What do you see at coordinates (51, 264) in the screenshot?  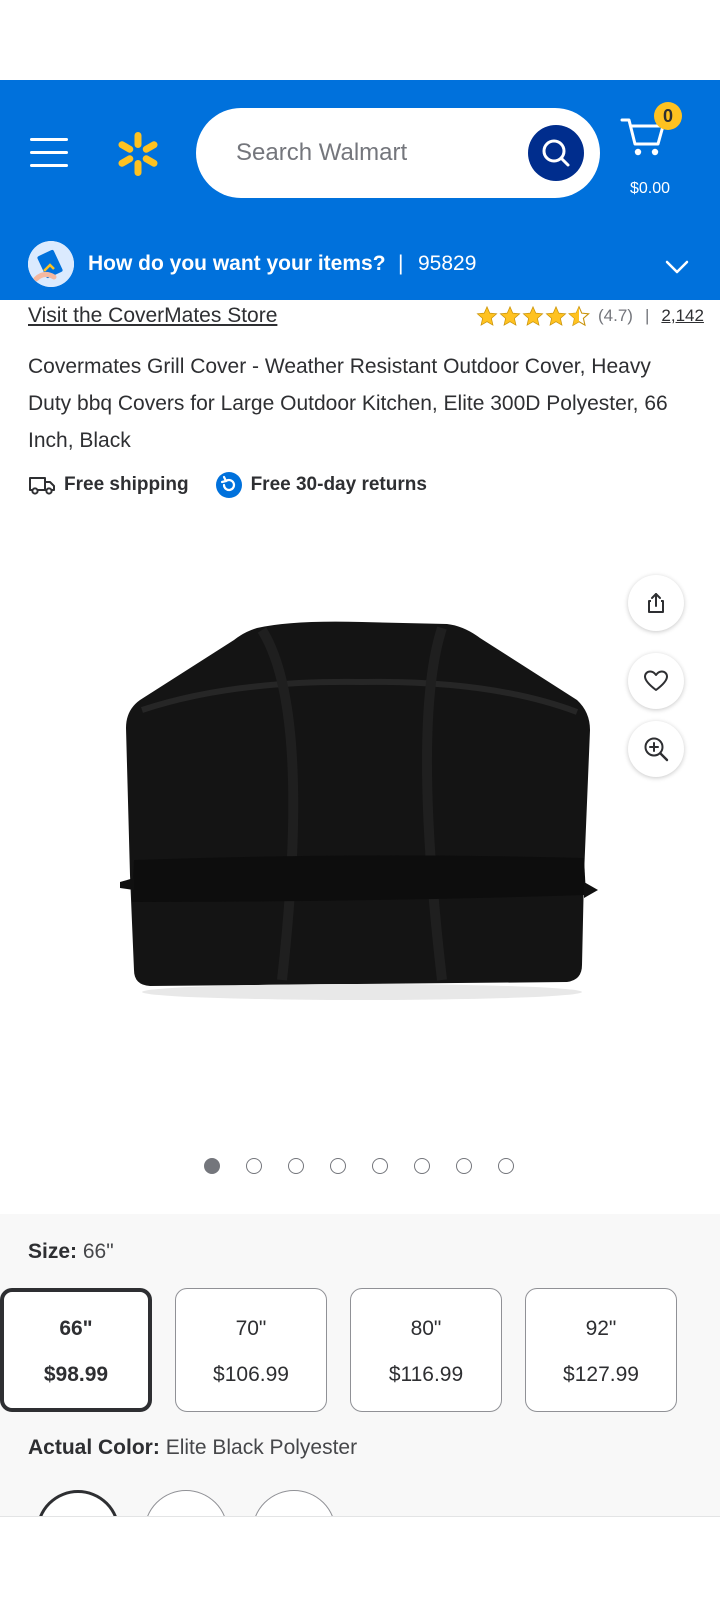 I see `delivery-method-icon` at bounding box center [51, 264].